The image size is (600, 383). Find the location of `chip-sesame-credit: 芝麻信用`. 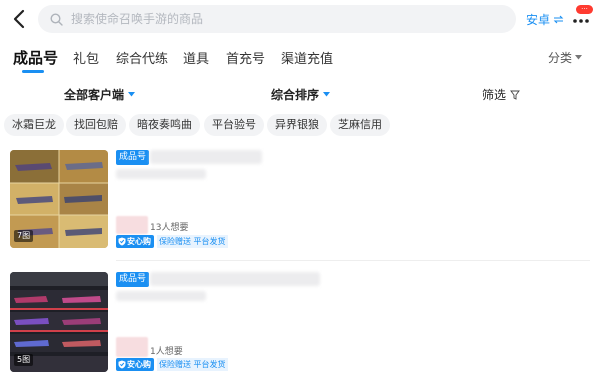

chip-sesame-credit: 芝麻信用 is located at coordinates (360, 125).